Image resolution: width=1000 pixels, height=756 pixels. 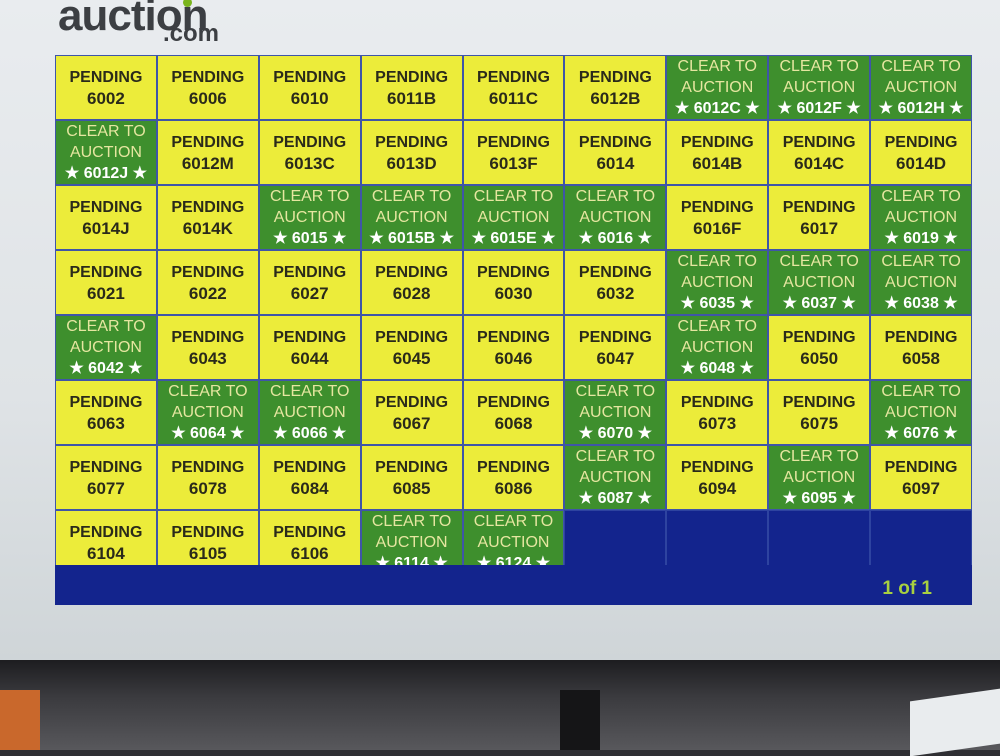 I want to click on pending-tile: PENDING 6075, so click(x=819, y=412).